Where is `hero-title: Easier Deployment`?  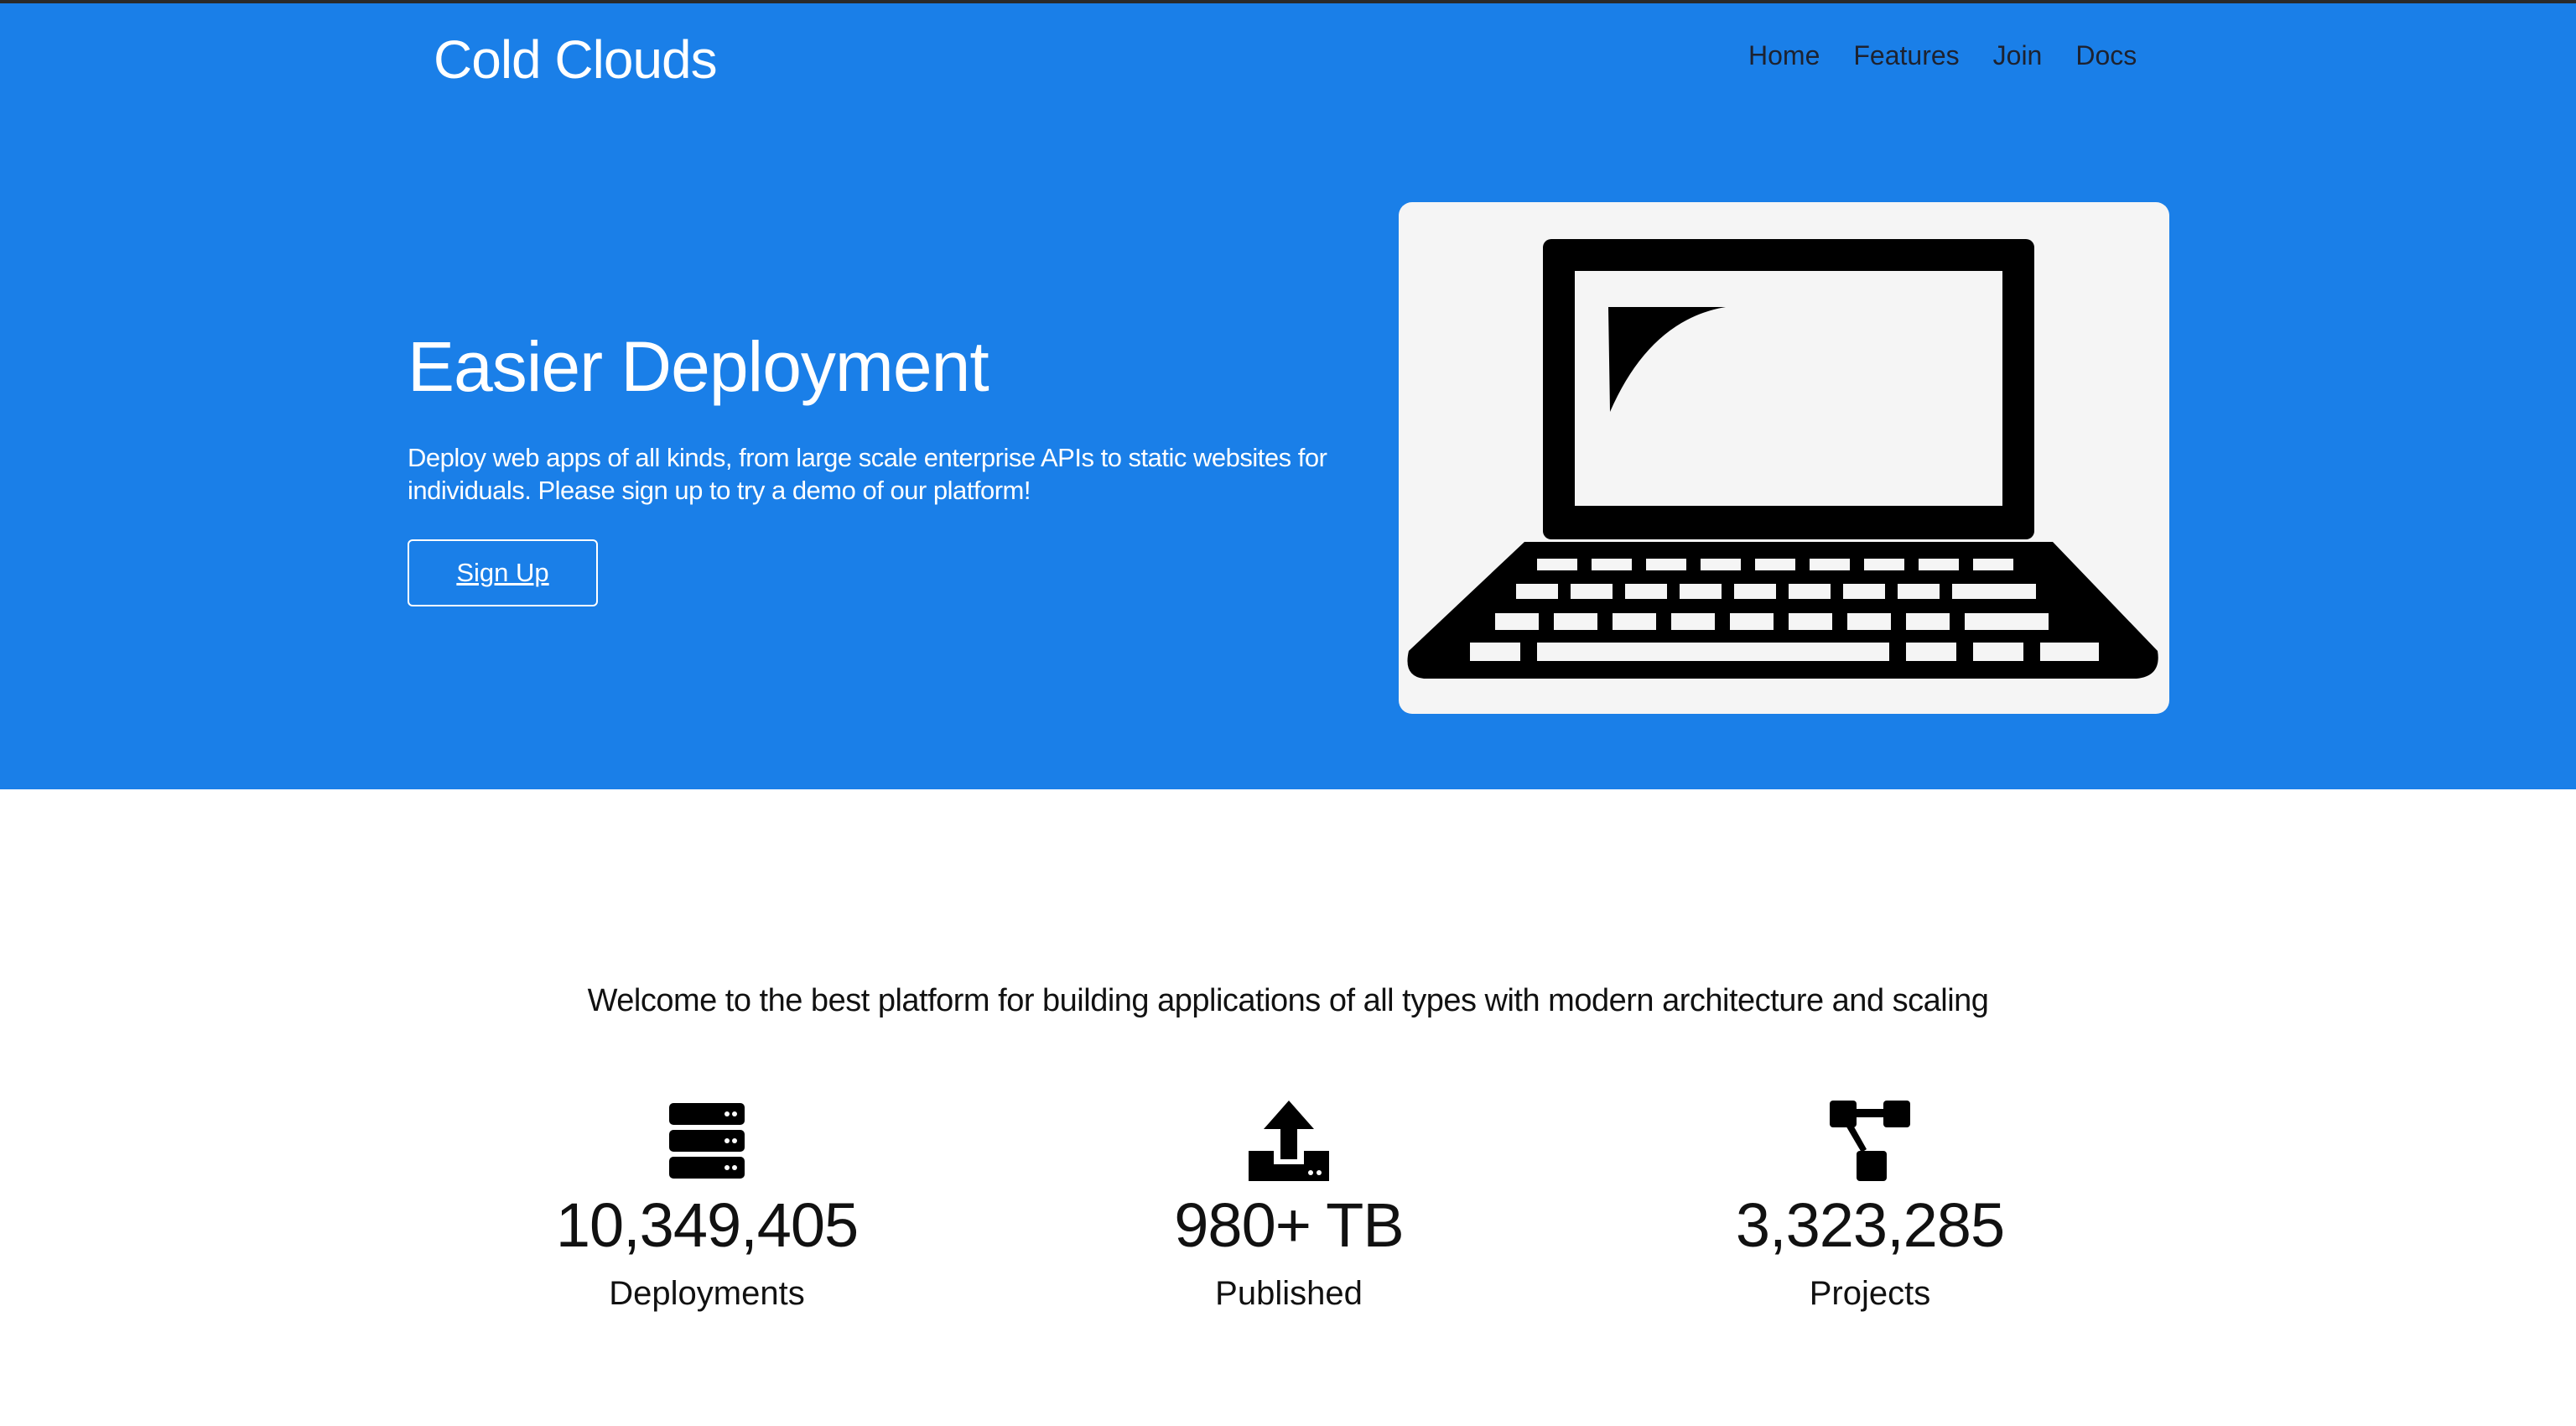
hero-title: Easier Deployment is located at coordinates (698, 366).